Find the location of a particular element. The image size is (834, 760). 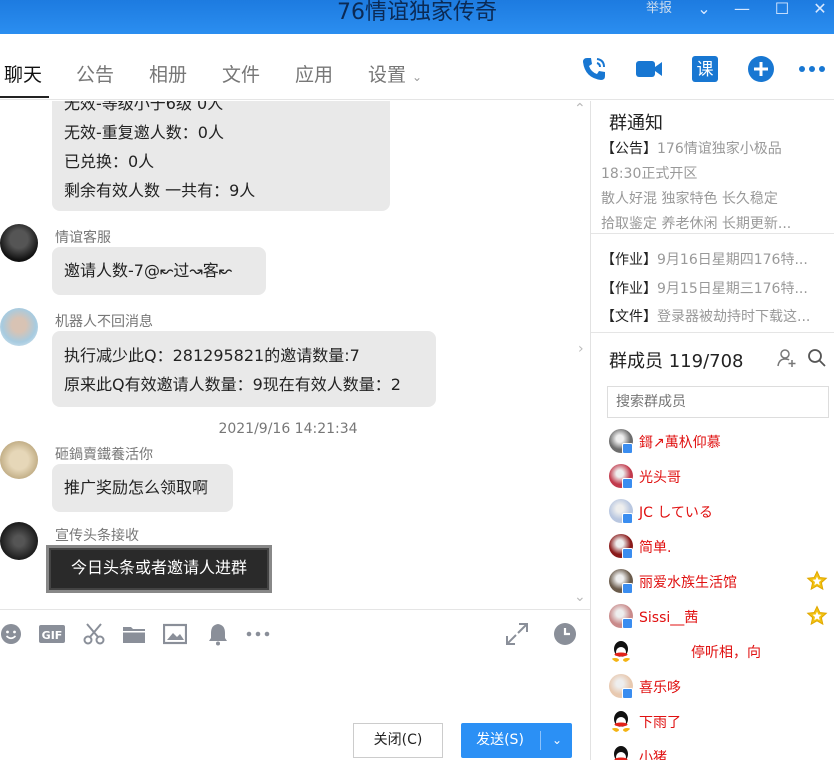

member-row: 丽爱水族生活馆 is located at coordinates (712, 581).